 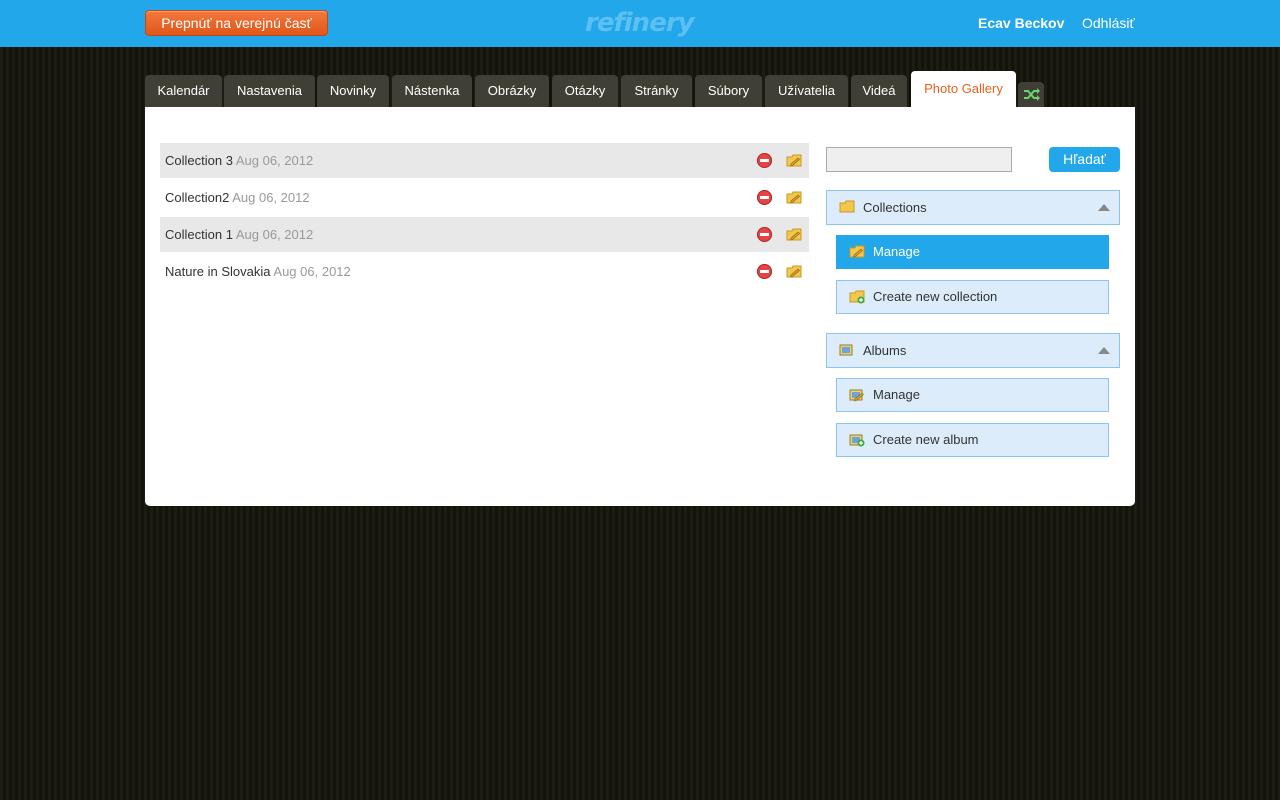 What do you see at coordinates (183, 91) in the screenshot?
I see `tab-kalendar: Kalendár` at bounding box center [183, 91].